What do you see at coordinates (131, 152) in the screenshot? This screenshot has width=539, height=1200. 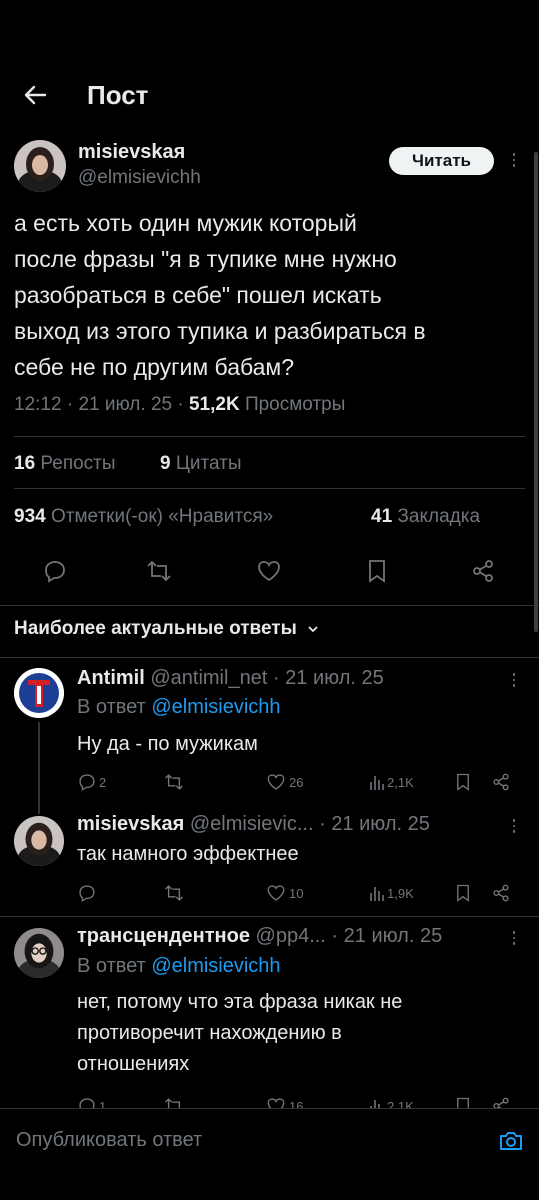 I see `post-author-name: misievskaя` at bounding box center [131, 152].